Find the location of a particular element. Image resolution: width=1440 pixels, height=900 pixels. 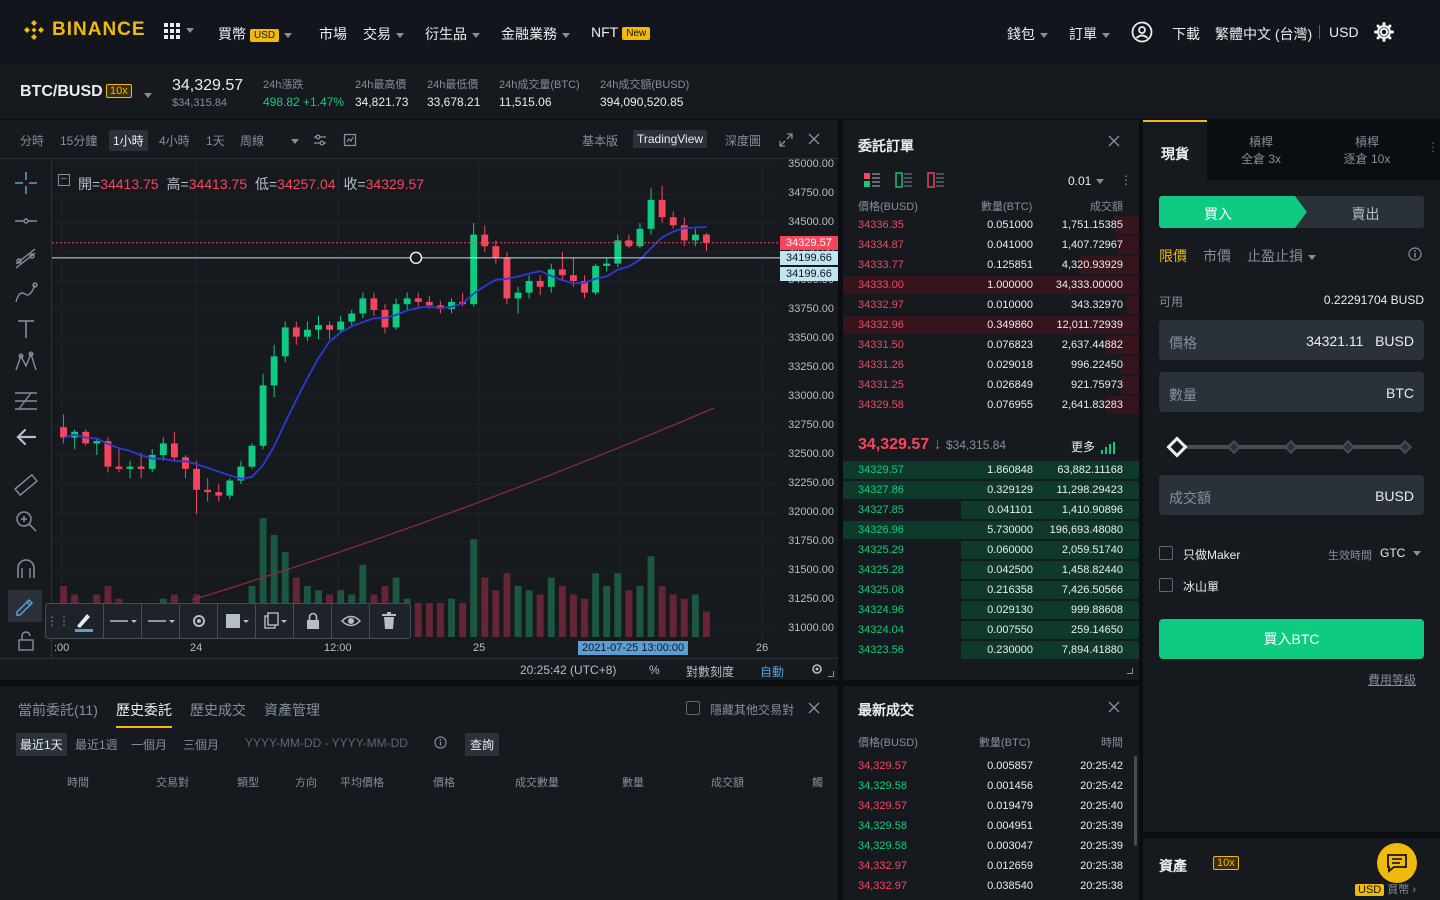

nav-item-markets: 市場 is located at coordinates (333, 34).